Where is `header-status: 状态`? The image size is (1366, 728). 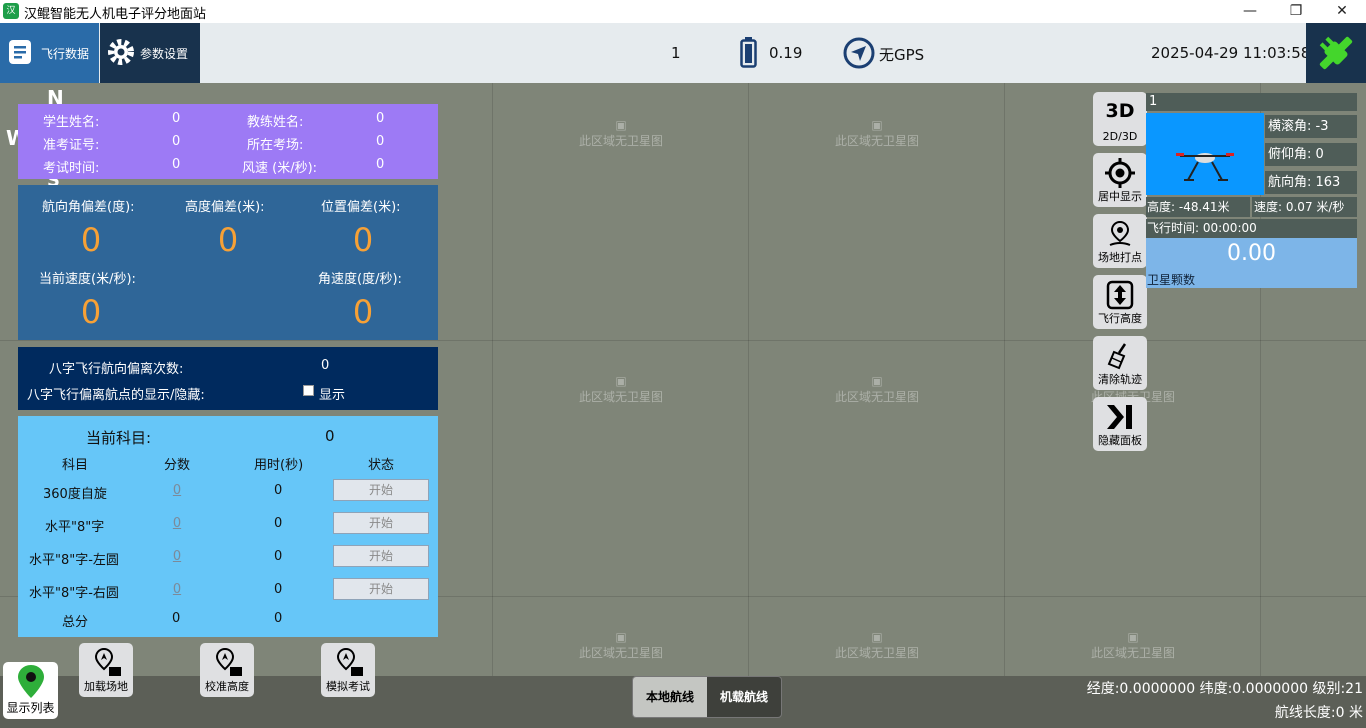
header-status: 状态 is located at coordinates (381, 465).